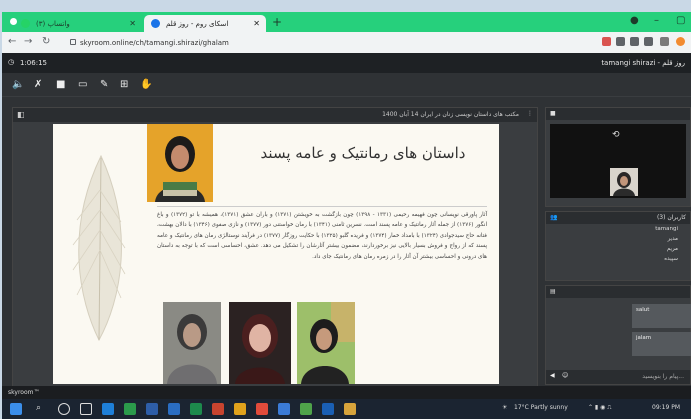 The height and width of the screenshot is (419, 691). What do you see at coordinates (565, 375) in the screenshot?
I see `emoji-icon: ☺` at bounding box center [565, 375].